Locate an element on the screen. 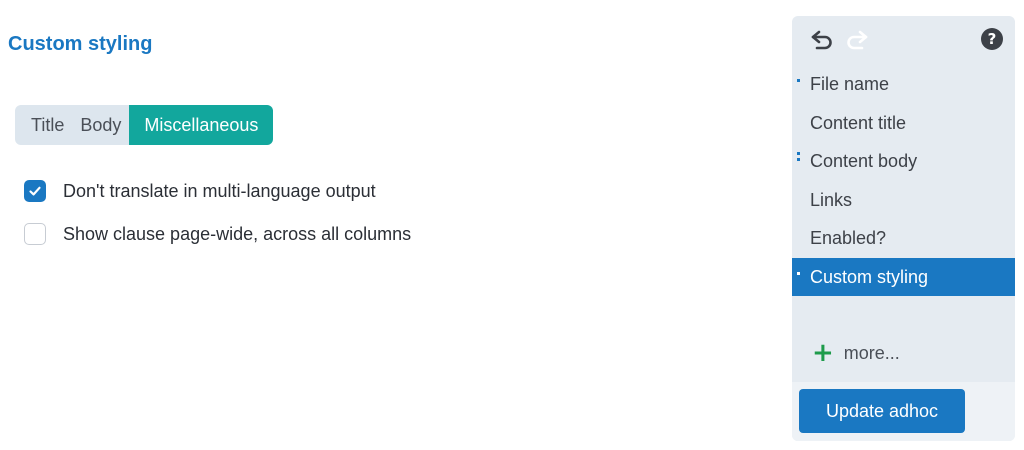 The height and width of the screenshot is (450, 1024). panel-item-label: File name is located at coordinates (850, 84).